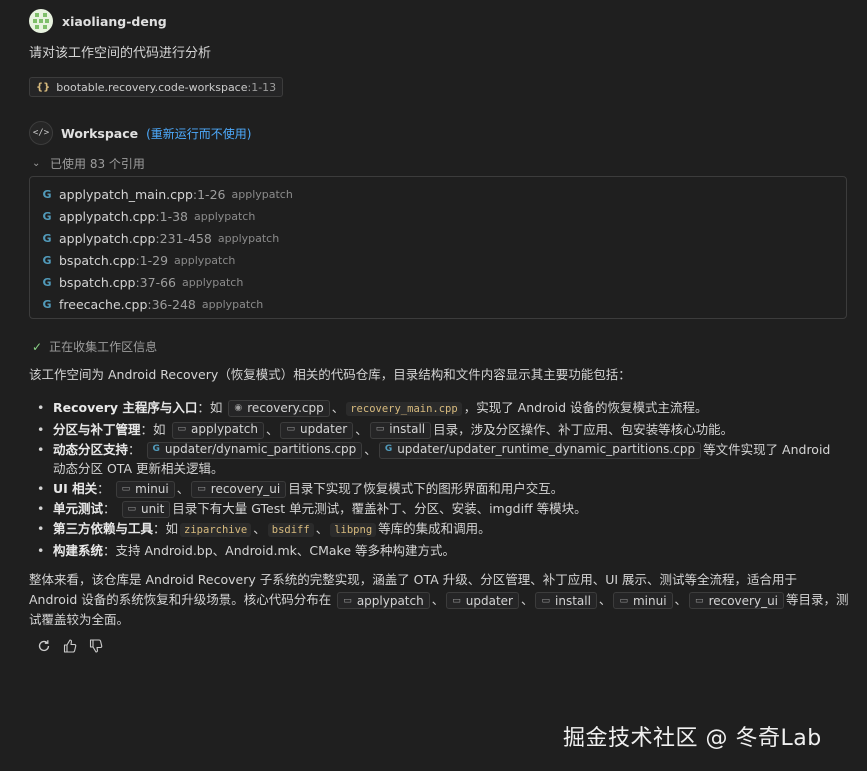 The height and width of the screenshot is (771, 867). I want to click on progress-status: ✓ 正在收集工作区信息, so click(94, 346).